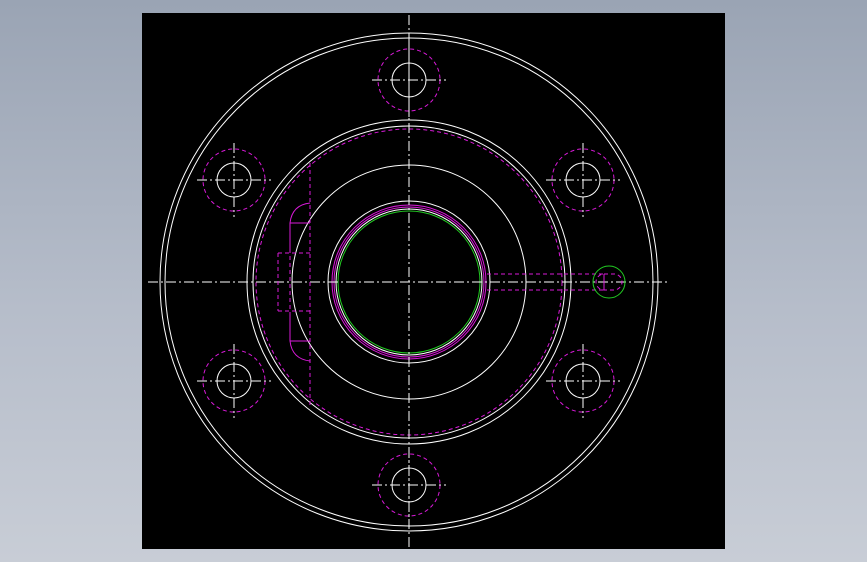 The height and width of the screenshot is (562, 867). I want to click on left-lug-lower-curve, so click(300, 337).